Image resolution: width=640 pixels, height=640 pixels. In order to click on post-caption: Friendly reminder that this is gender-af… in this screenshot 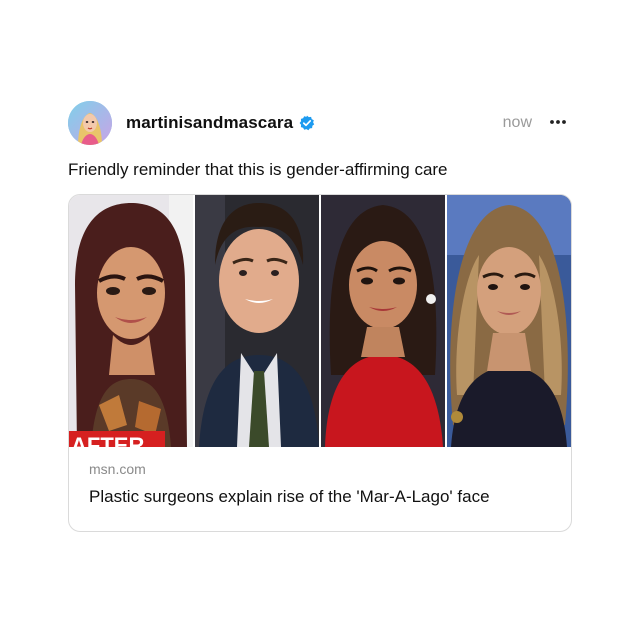, I will do `click(258, 169)`.